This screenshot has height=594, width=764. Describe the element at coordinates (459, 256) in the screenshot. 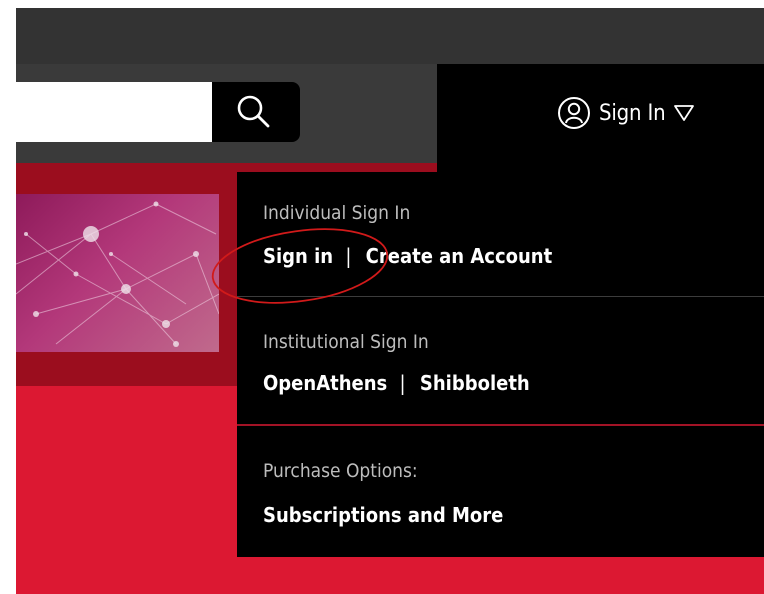

I see `create-account-link: Create an Account` at that location.